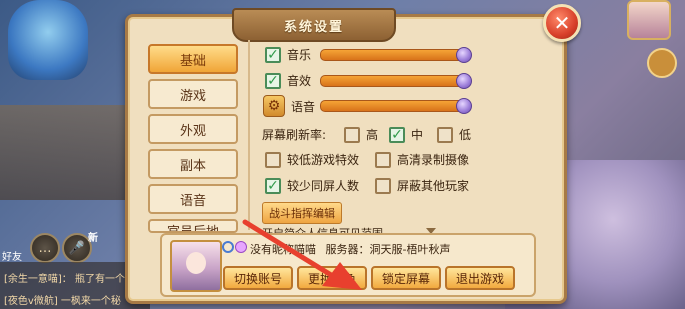  Describe the element at coordinates (406, 134) in the screenshot. I see `refresh-medium: ✓ 中` at that location.